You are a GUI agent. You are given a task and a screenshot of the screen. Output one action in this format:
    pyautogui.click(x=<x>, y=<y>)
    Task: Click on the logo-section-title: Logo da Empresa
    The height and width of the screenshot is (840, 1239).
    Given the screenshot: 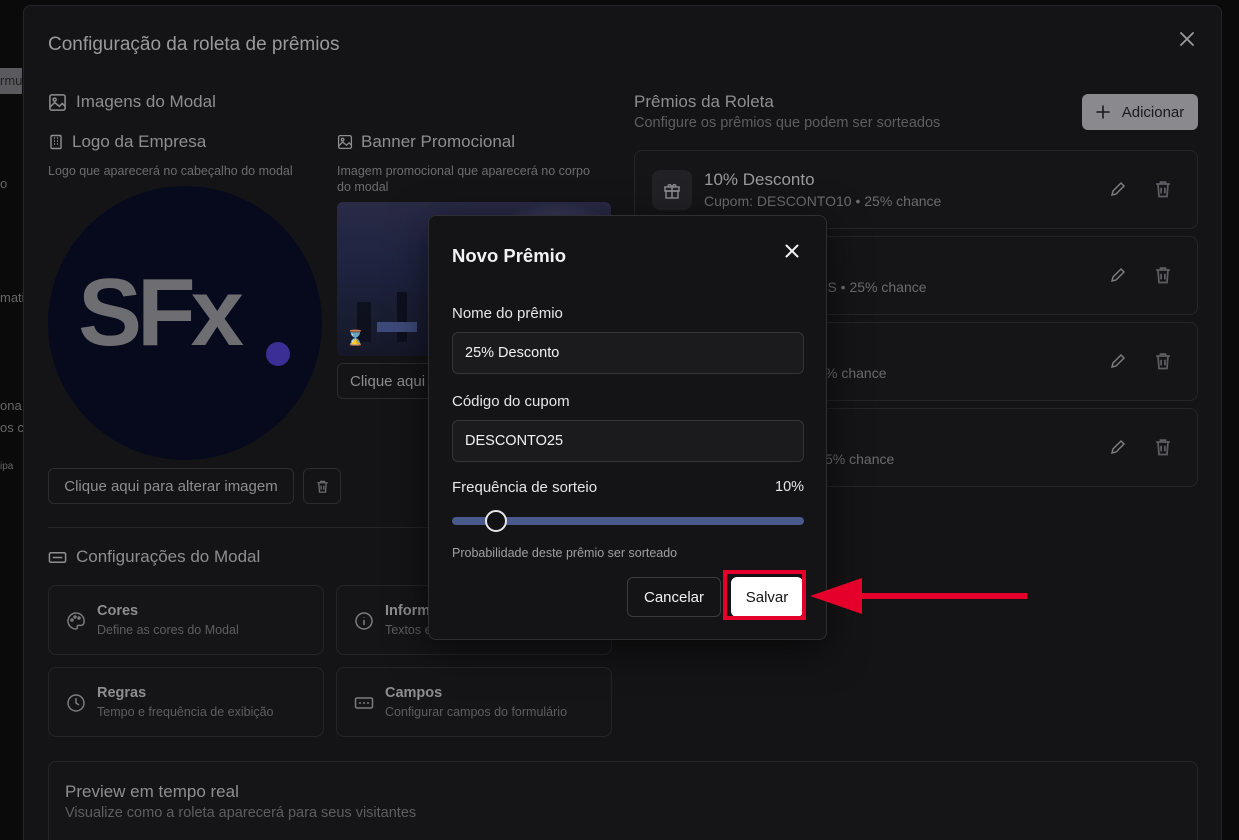 What is the action you would take?
    pyautogui.click(x=127, y=142)
    